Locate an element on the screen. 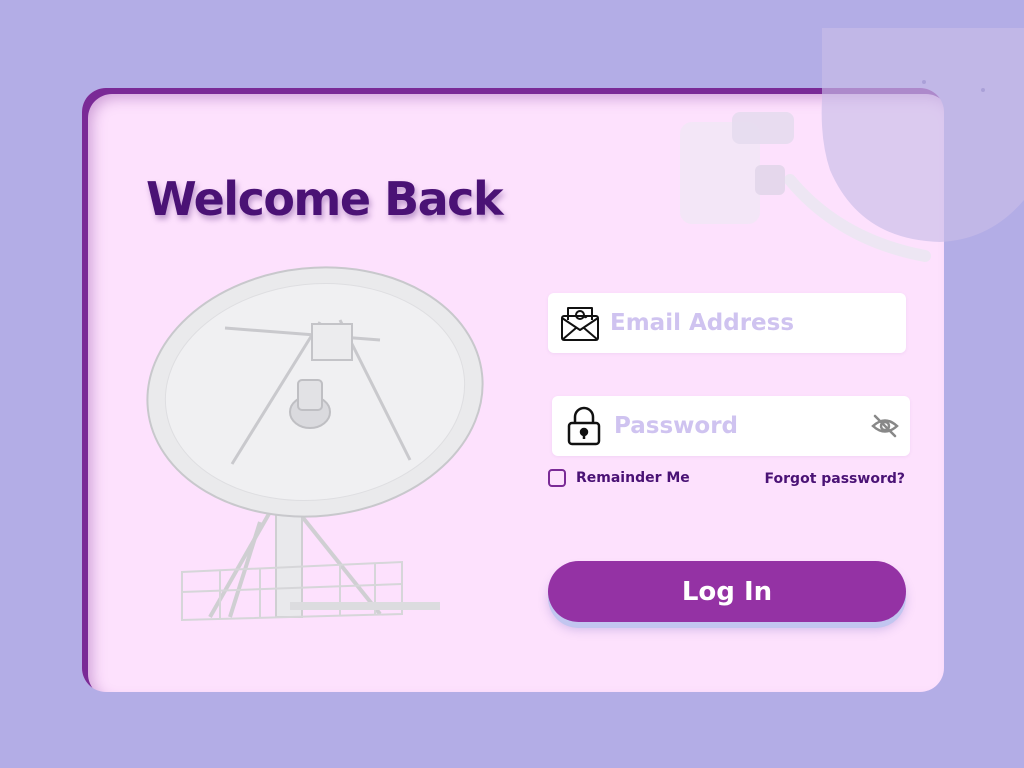 This screenshot has height=768, width=1024. remember-me-checkbox is located at coordinates (557, 478).